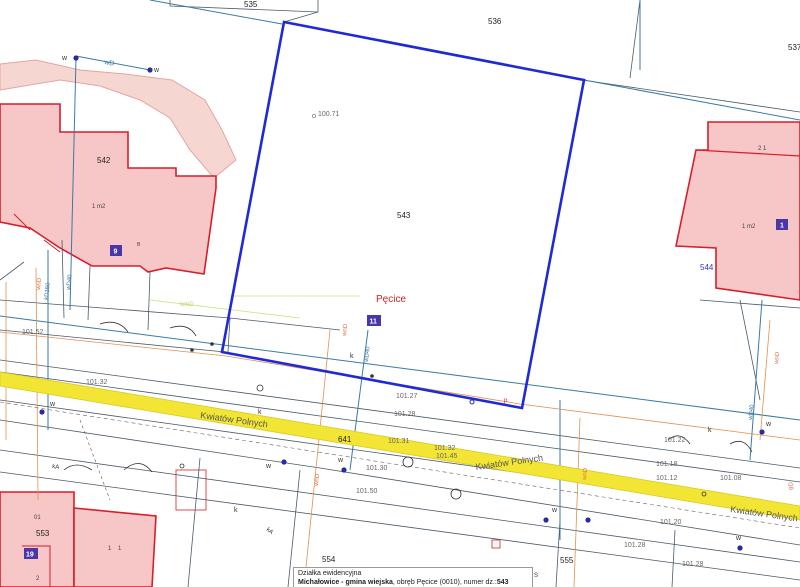 The width and height of the screenshot is (800, 587). Describe the element at coordinates (345, 582) in the screenshot. I see `info-municipality: Michałowice - gmina wiejska` at that location.